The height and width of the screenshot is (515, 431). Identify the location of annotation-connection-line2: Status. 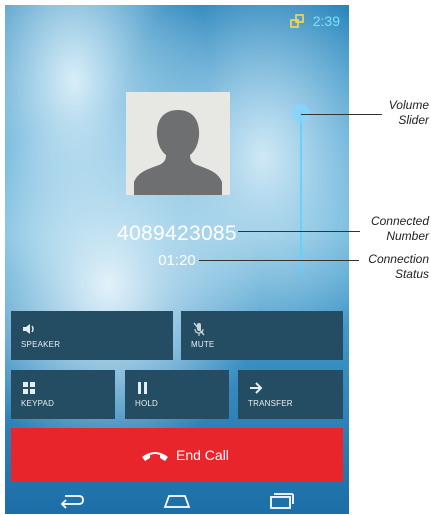
(411, 274).